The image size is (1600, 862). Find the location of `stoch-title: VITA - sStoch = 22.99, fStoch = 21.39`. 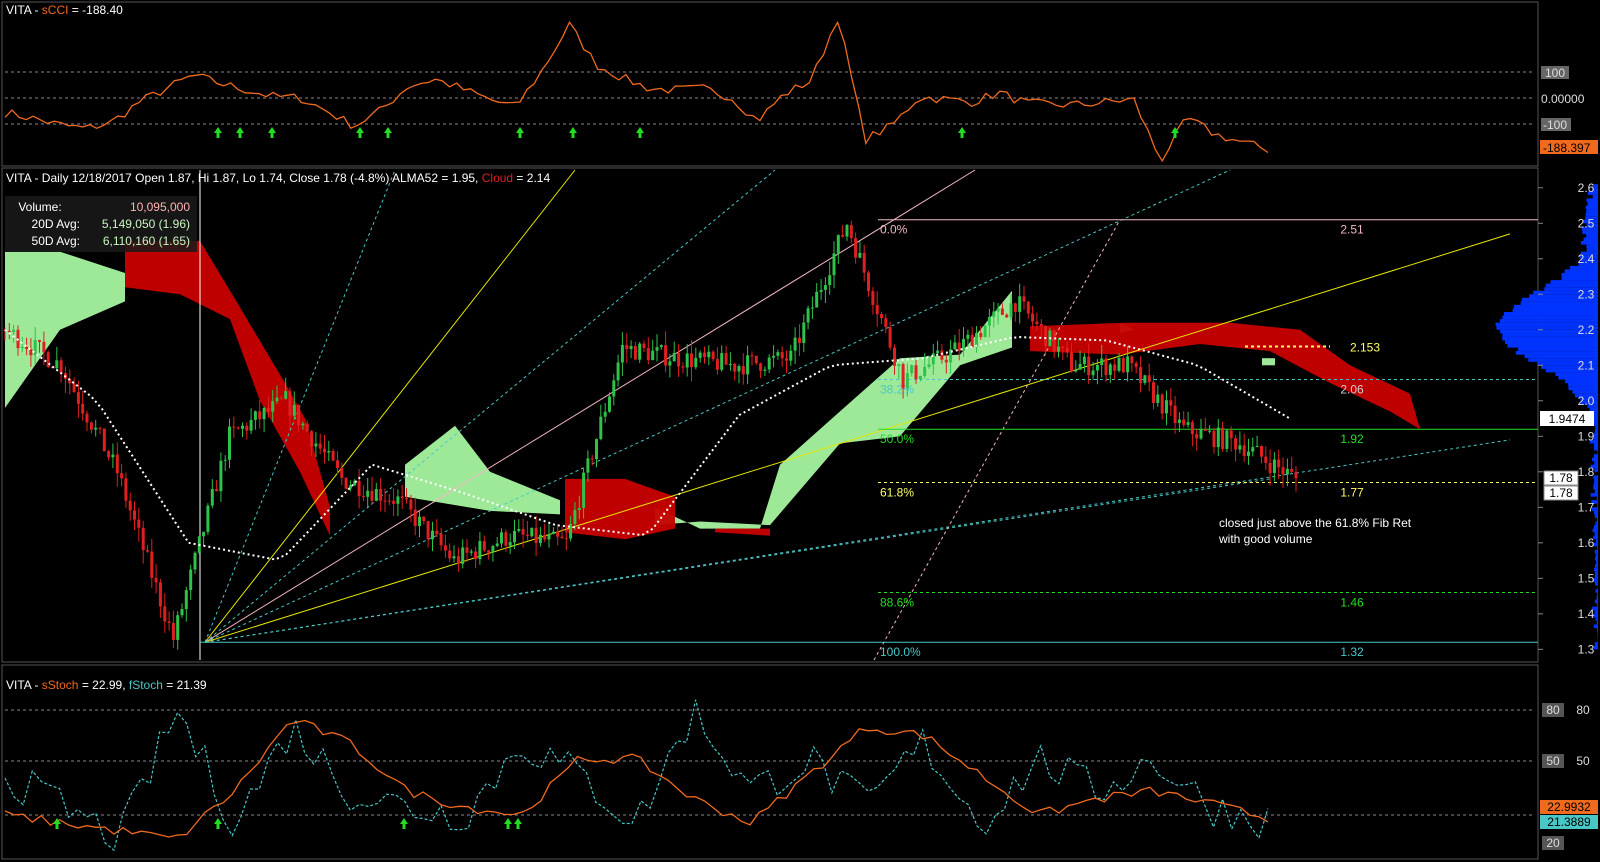

stoch-title: VITA - sStoch = 22.99, fStoch = 21.39 is located at coordinates (106, 685).